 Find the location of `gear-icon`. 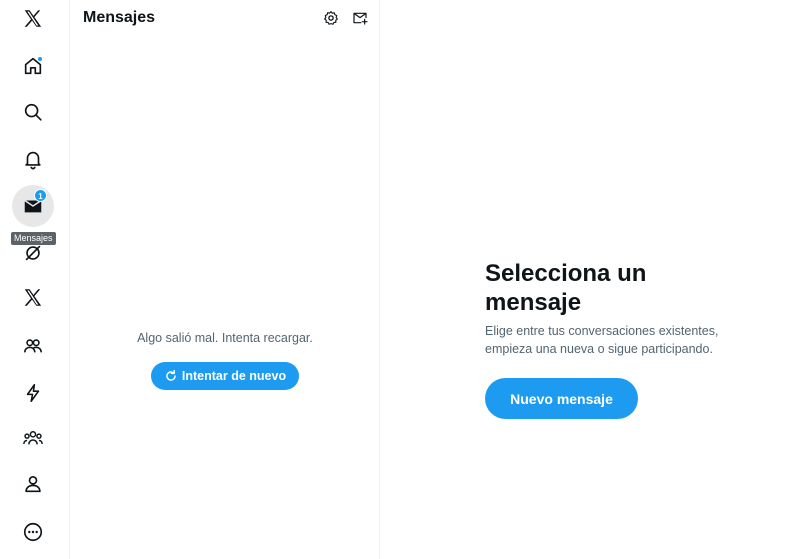

gear-icon is located at coordinates (331, 18).